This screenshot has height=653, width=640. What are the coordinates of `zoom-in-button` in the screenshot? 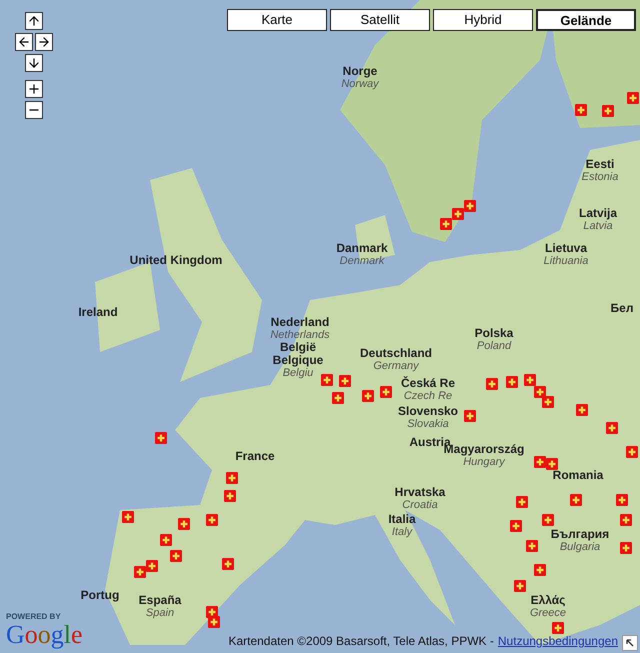 It's located at (34, 89).